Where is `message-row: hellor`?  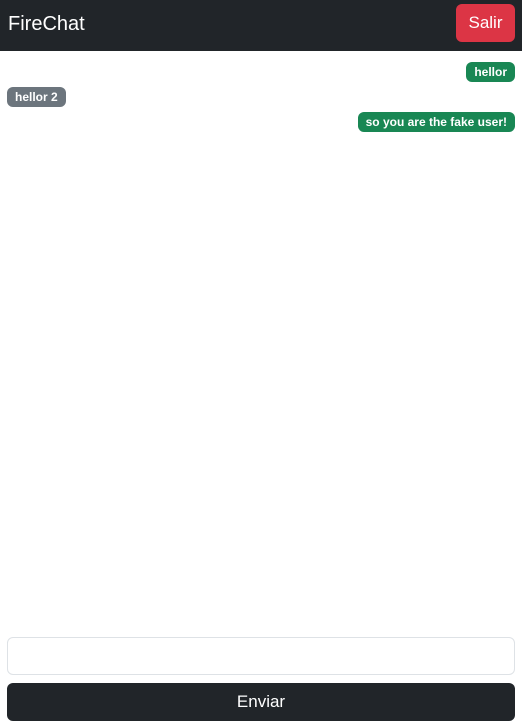
message-row: hellor is located at coordinates (261, 72).